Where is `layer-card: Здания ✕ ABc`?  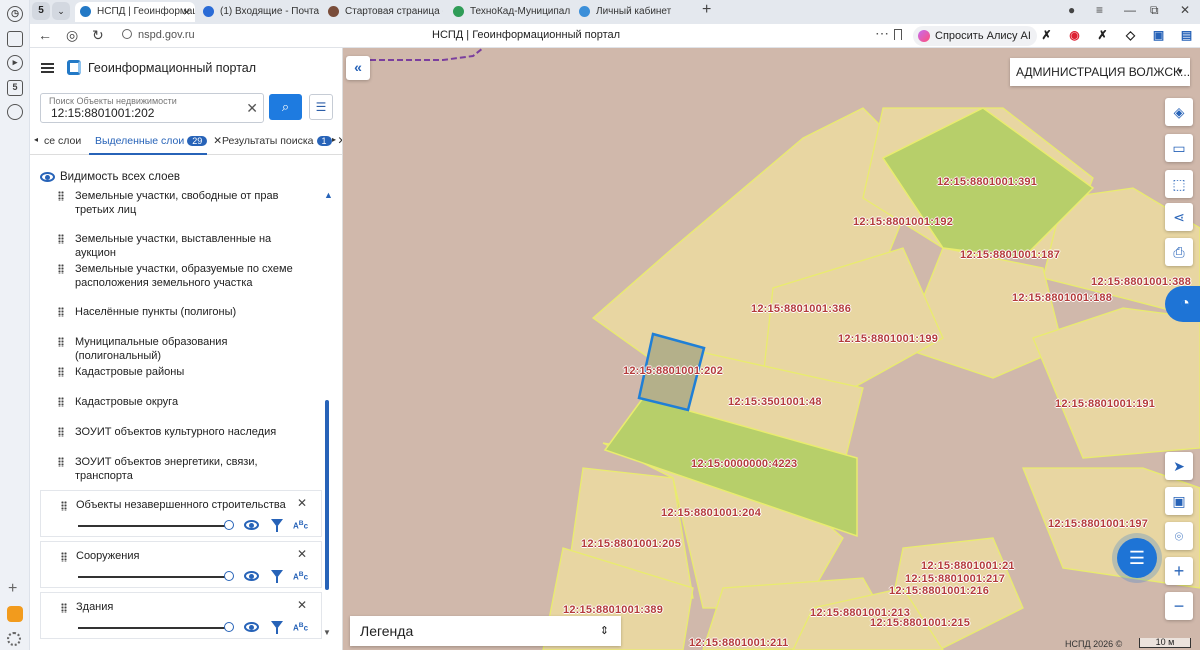 layer-card: Здания ✕ ABc is located at coordinates (181, 615).